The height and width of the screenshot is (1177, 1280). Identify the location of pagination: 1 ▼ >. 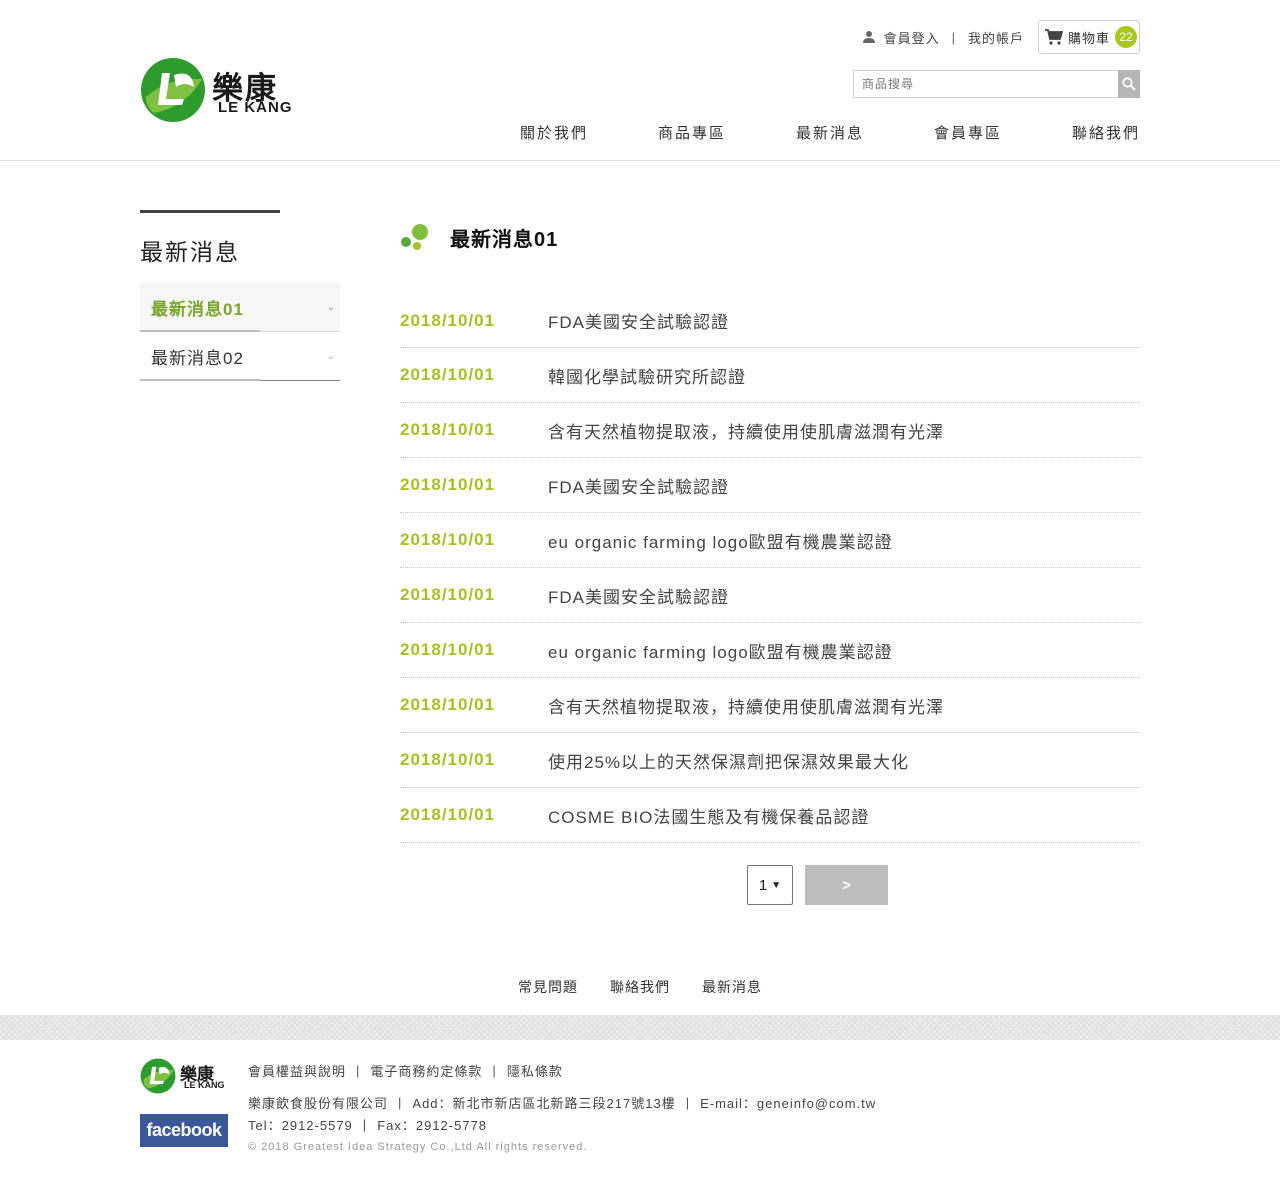
(817, 885).